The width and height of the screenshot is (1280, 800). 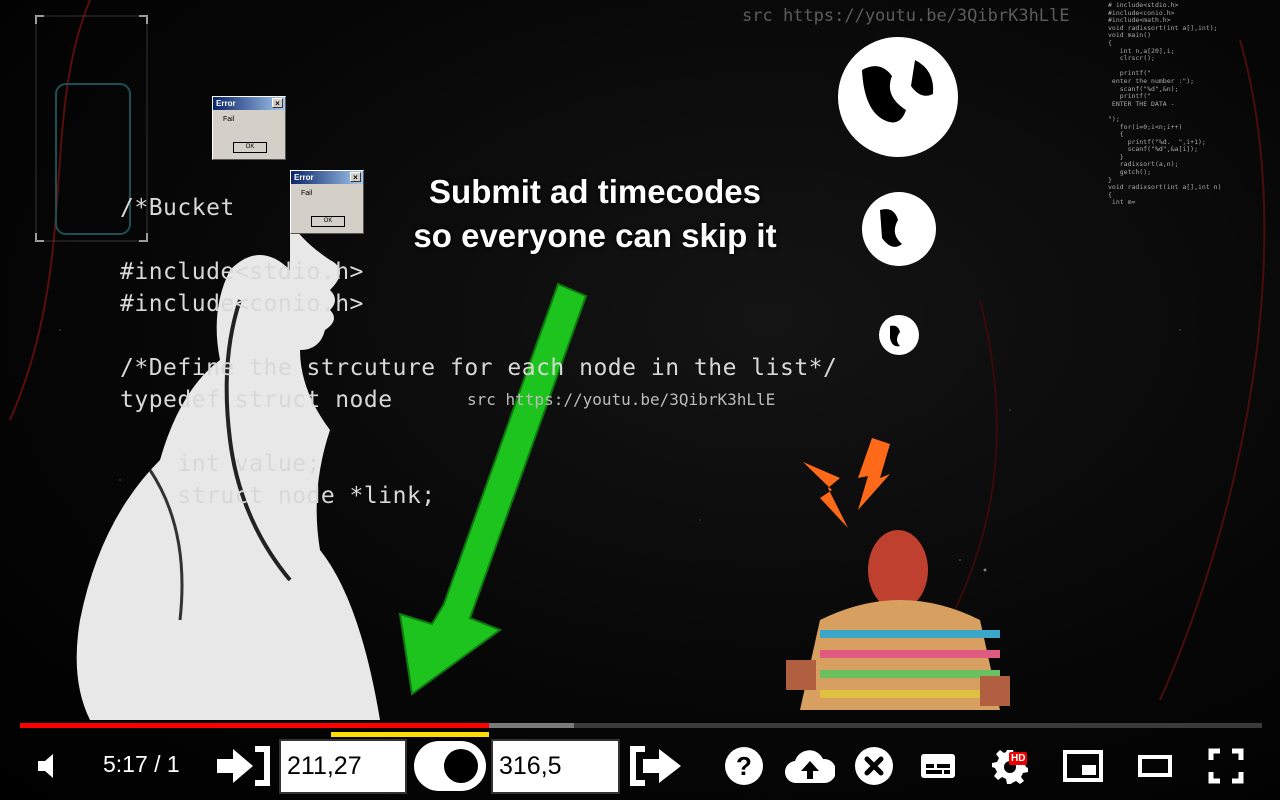 I want to click on theater-mode-icon, so click(x=1155, y=766).